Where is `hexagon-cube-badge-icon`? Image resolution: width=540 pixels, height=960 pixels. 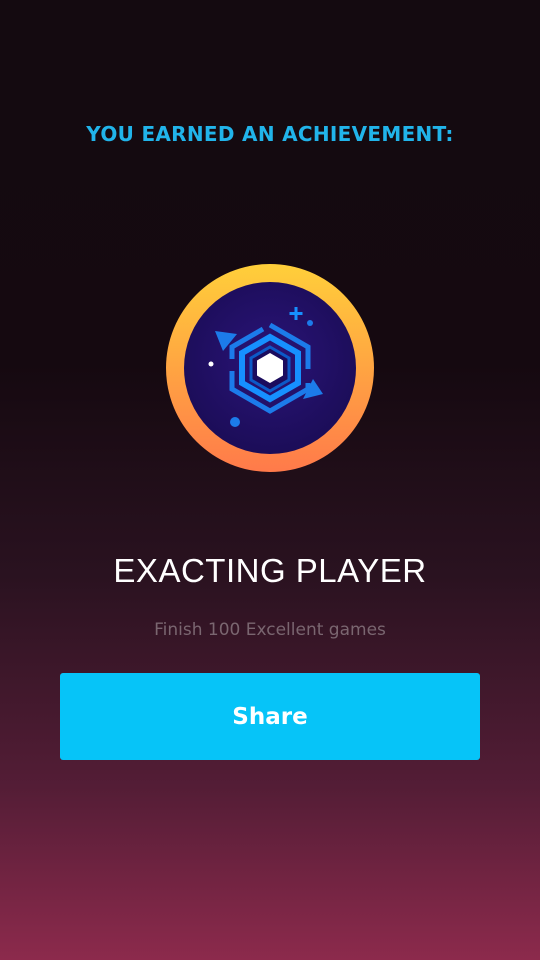
hexagon-cube-badge-icon is located at coordinates (270, 368).